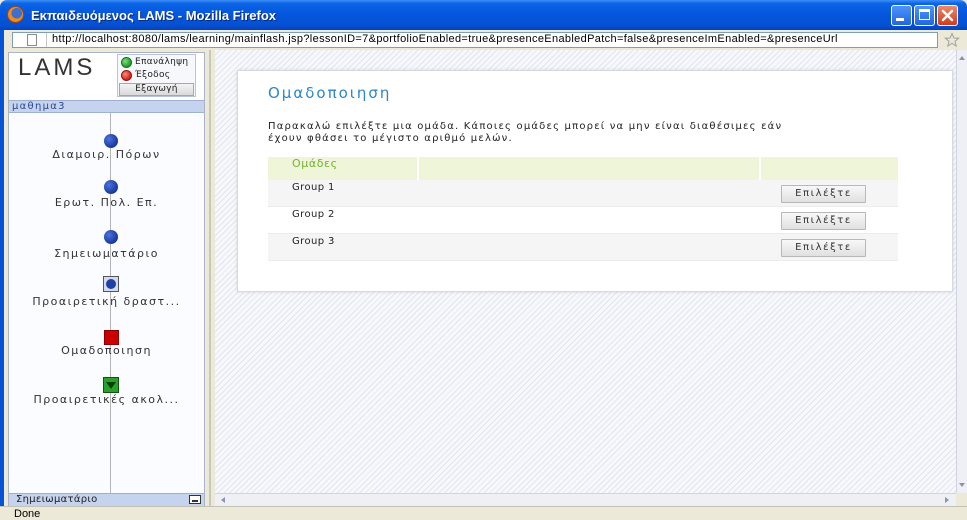 Image resolution: width=967 pixels, height=520 pixels. I want to click on scroll-right-button, so click(946, 500).